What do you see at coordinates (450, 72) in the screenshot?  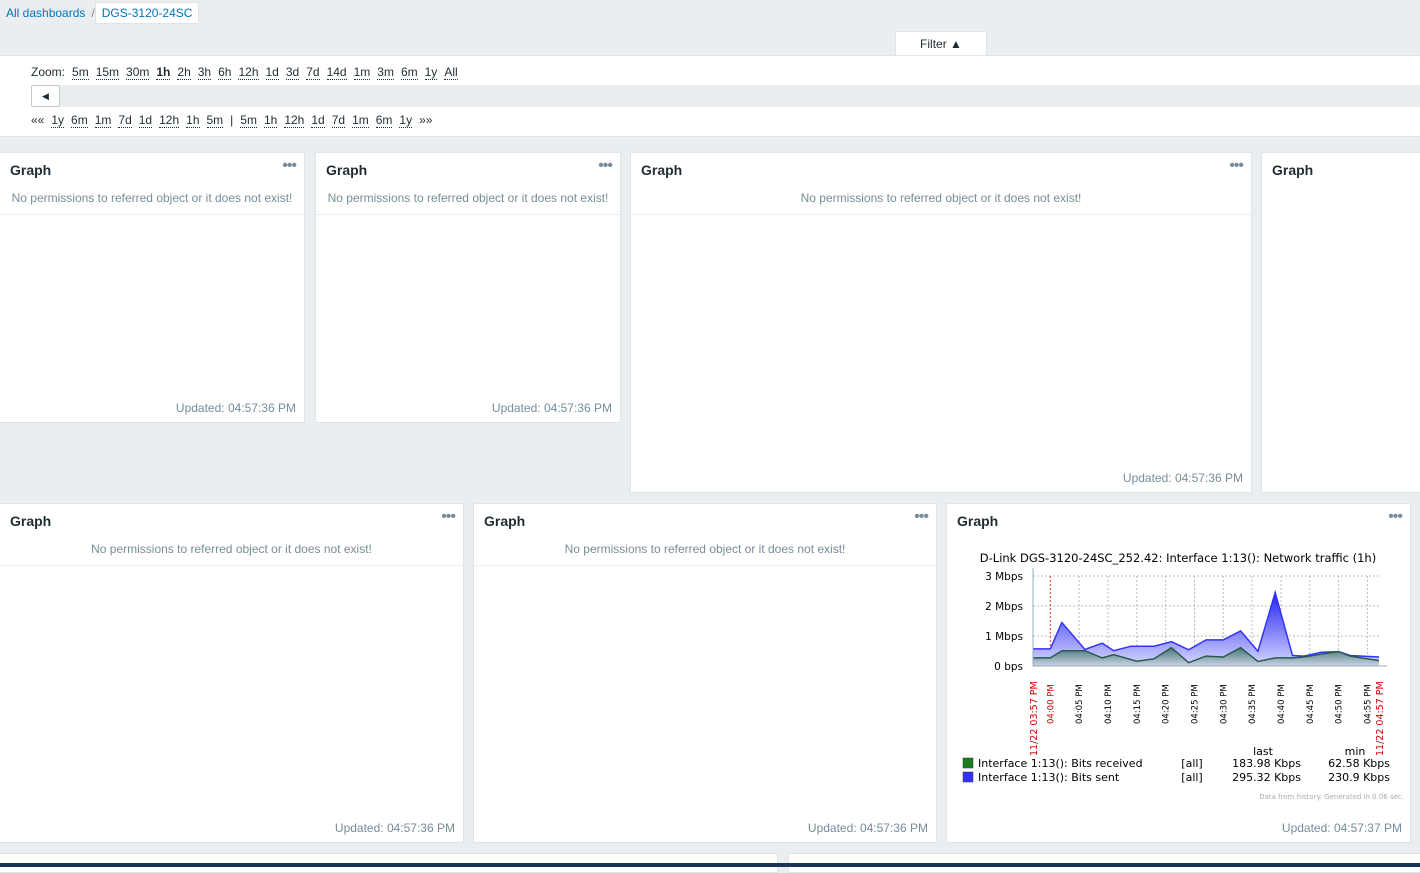 I see `zoom-option-All: All` at bounding box center [450, 72].